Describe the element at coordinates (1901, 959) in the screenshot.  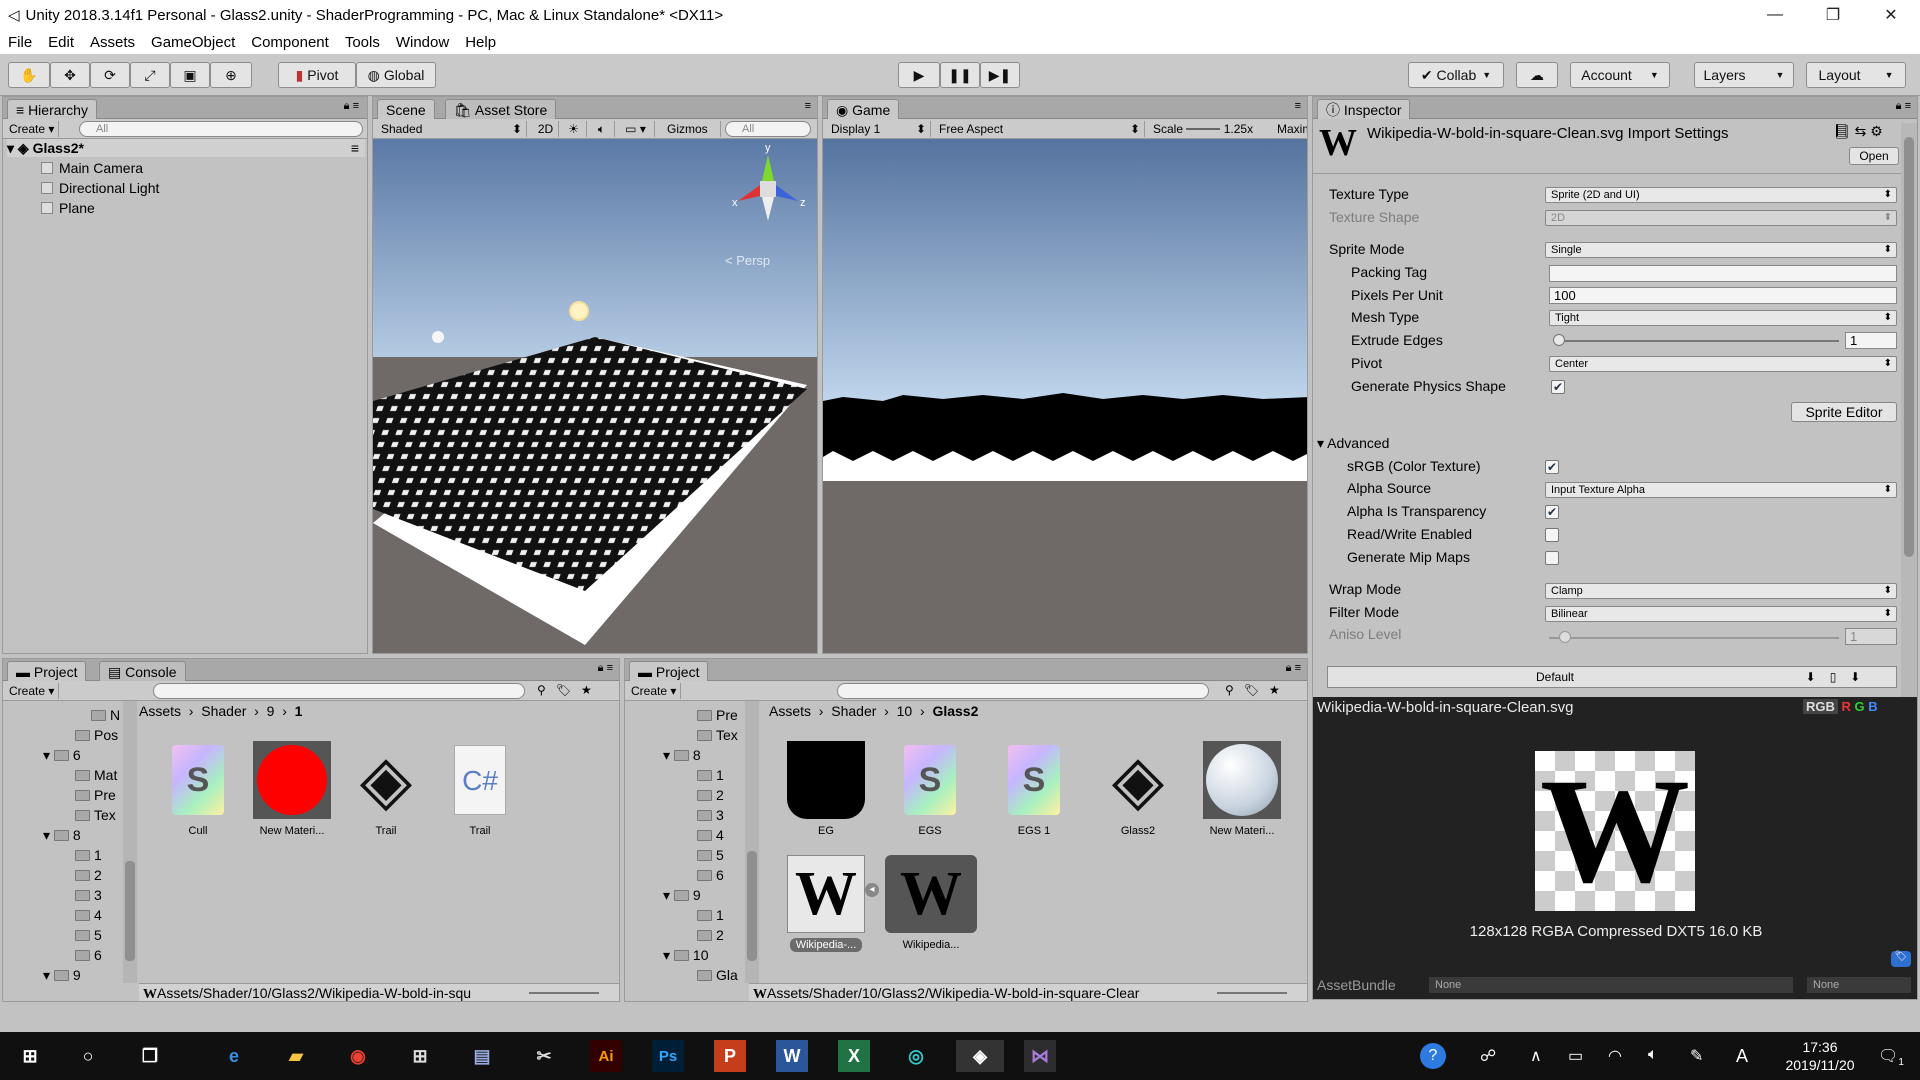
I see `asset-label-icon: 🏷︎` at that location.